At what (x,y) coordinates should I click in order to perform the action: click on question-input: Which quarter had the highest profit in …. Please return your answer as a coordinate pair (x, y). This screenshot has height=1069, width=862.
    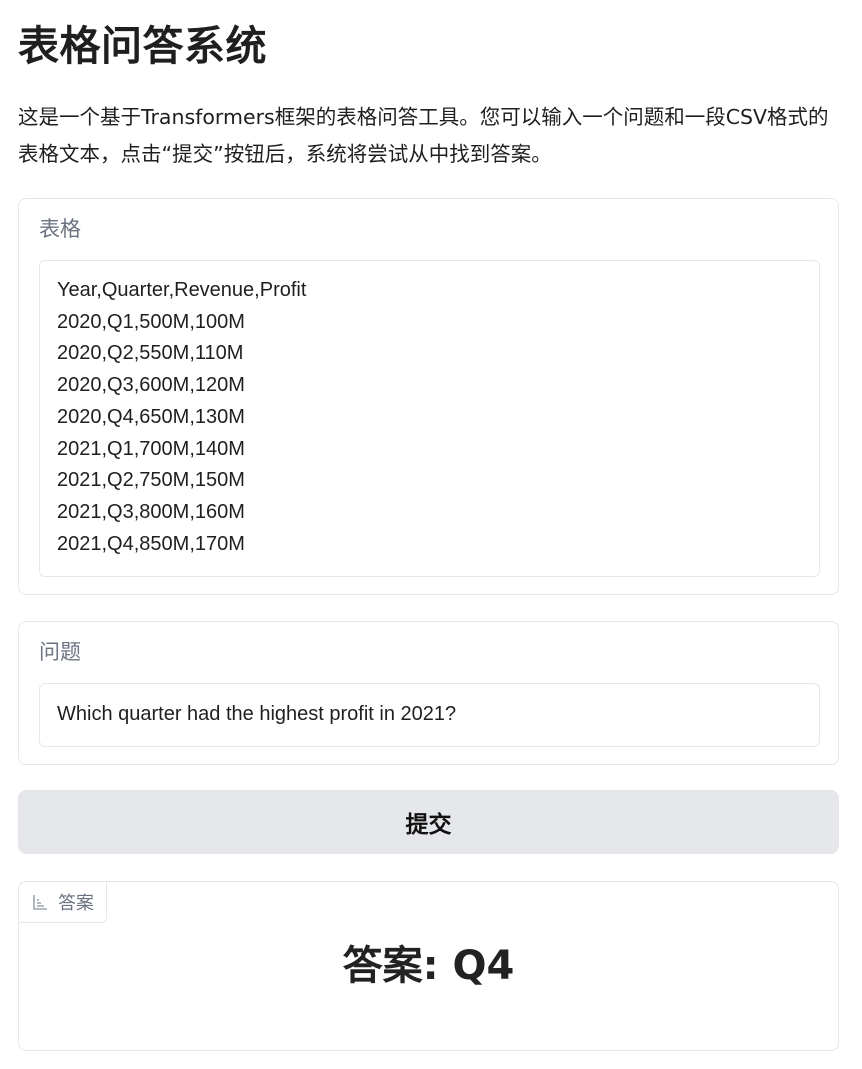
    Looking at the image, I should click on (429, 715).